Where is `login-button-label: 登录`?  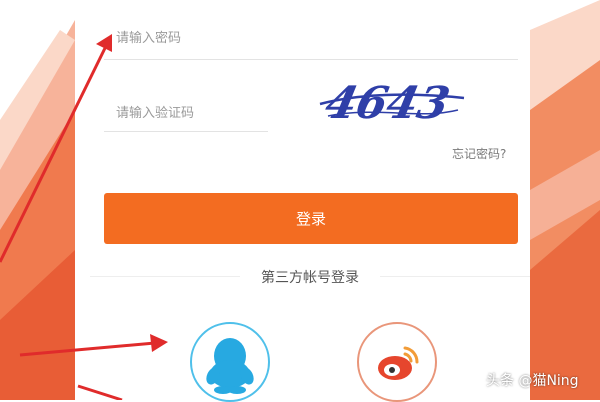
login-button-label: 登录 is located at coordinates (310, 219).